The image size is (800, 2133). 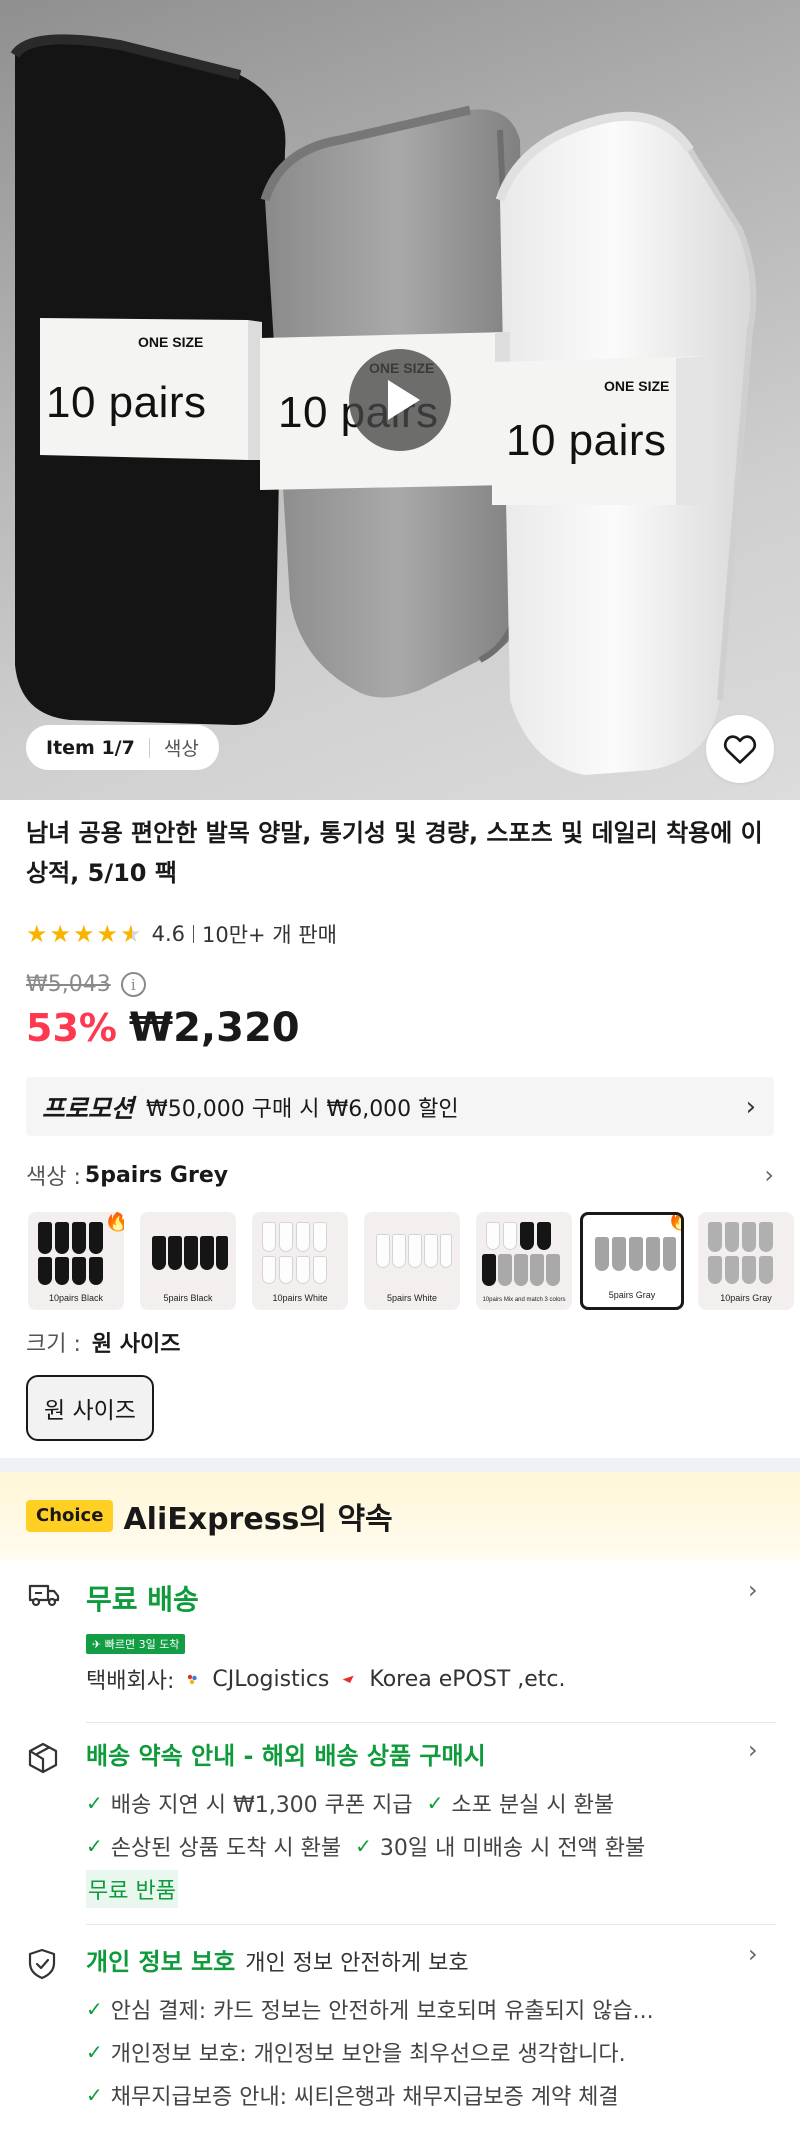 What do you see at coordinates (181, 749) in the screenshot?
I see `image-type-label: 색상` at bounding box center [181, 749].